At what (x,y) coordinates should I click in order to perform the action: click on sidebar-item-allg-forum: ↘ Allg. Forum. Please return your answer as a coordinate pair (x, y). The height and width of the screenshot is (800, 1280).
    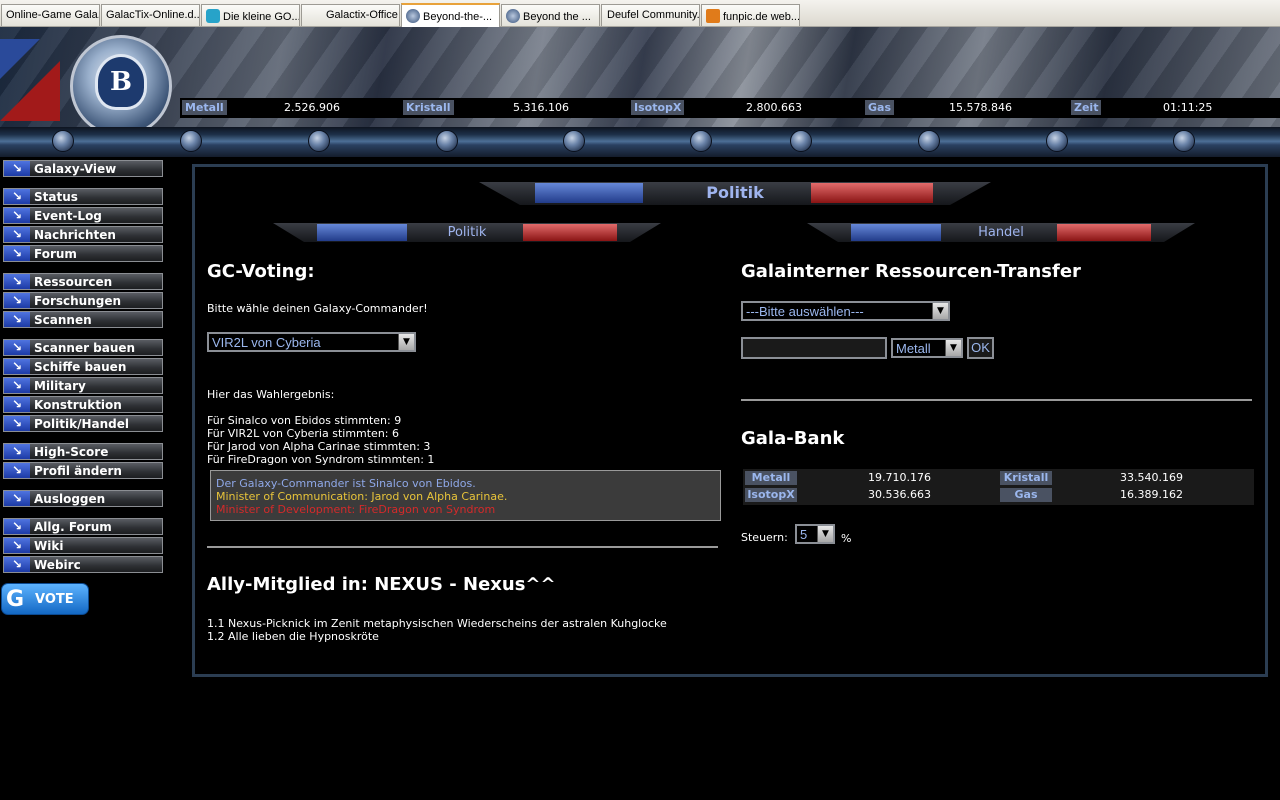
    Looking at the image, I should click on (83, 526).